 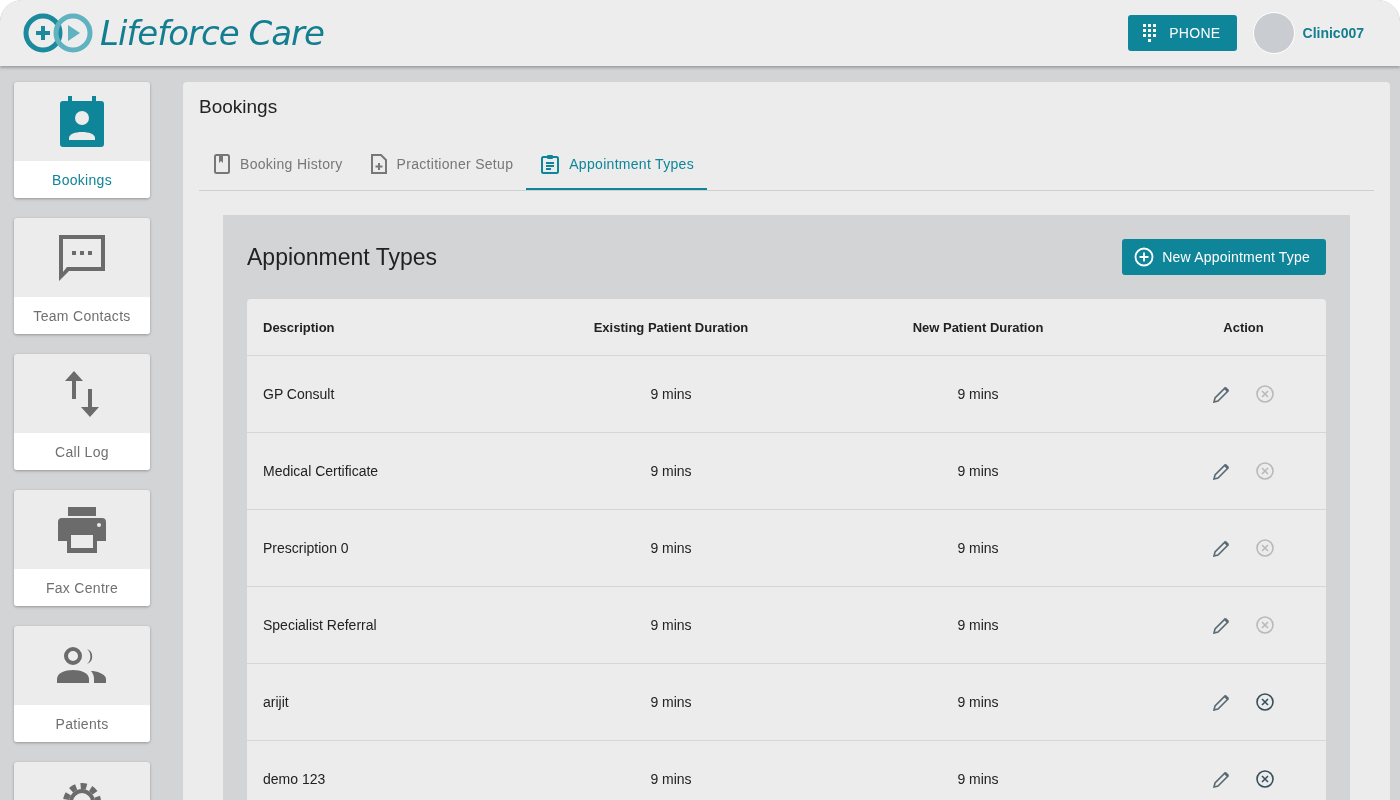 What do you see at coordinates (276, 702) in the screenshot?
I see `table-cell-text: arijit` at bounding box center [276, 702].